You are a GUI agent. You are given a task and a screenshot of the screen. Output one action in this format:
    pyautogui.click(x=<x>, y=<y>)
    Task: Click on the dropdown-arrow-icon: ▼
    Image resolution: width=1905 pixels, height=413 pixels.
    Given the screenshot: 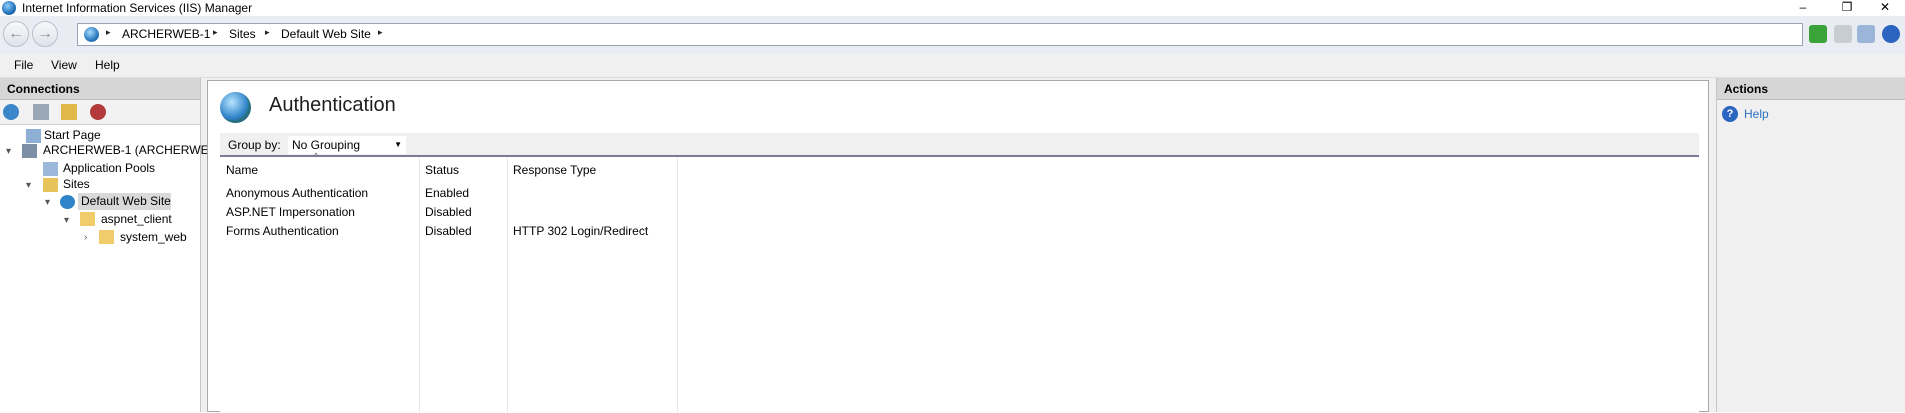 What is the action you would take?
    pyautogui.click(x=398, y=144)
    